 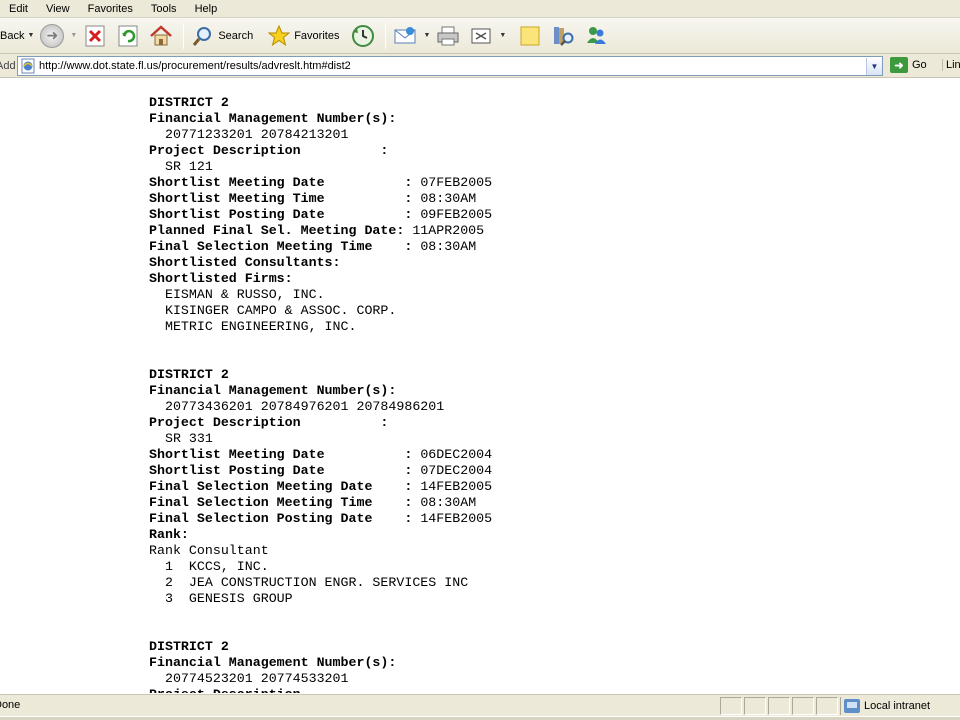 What do you see at coordinates (874, 66) in the screenshot?
I see `address-dropdown-icon: ▼` at bounding box center [874, 66].